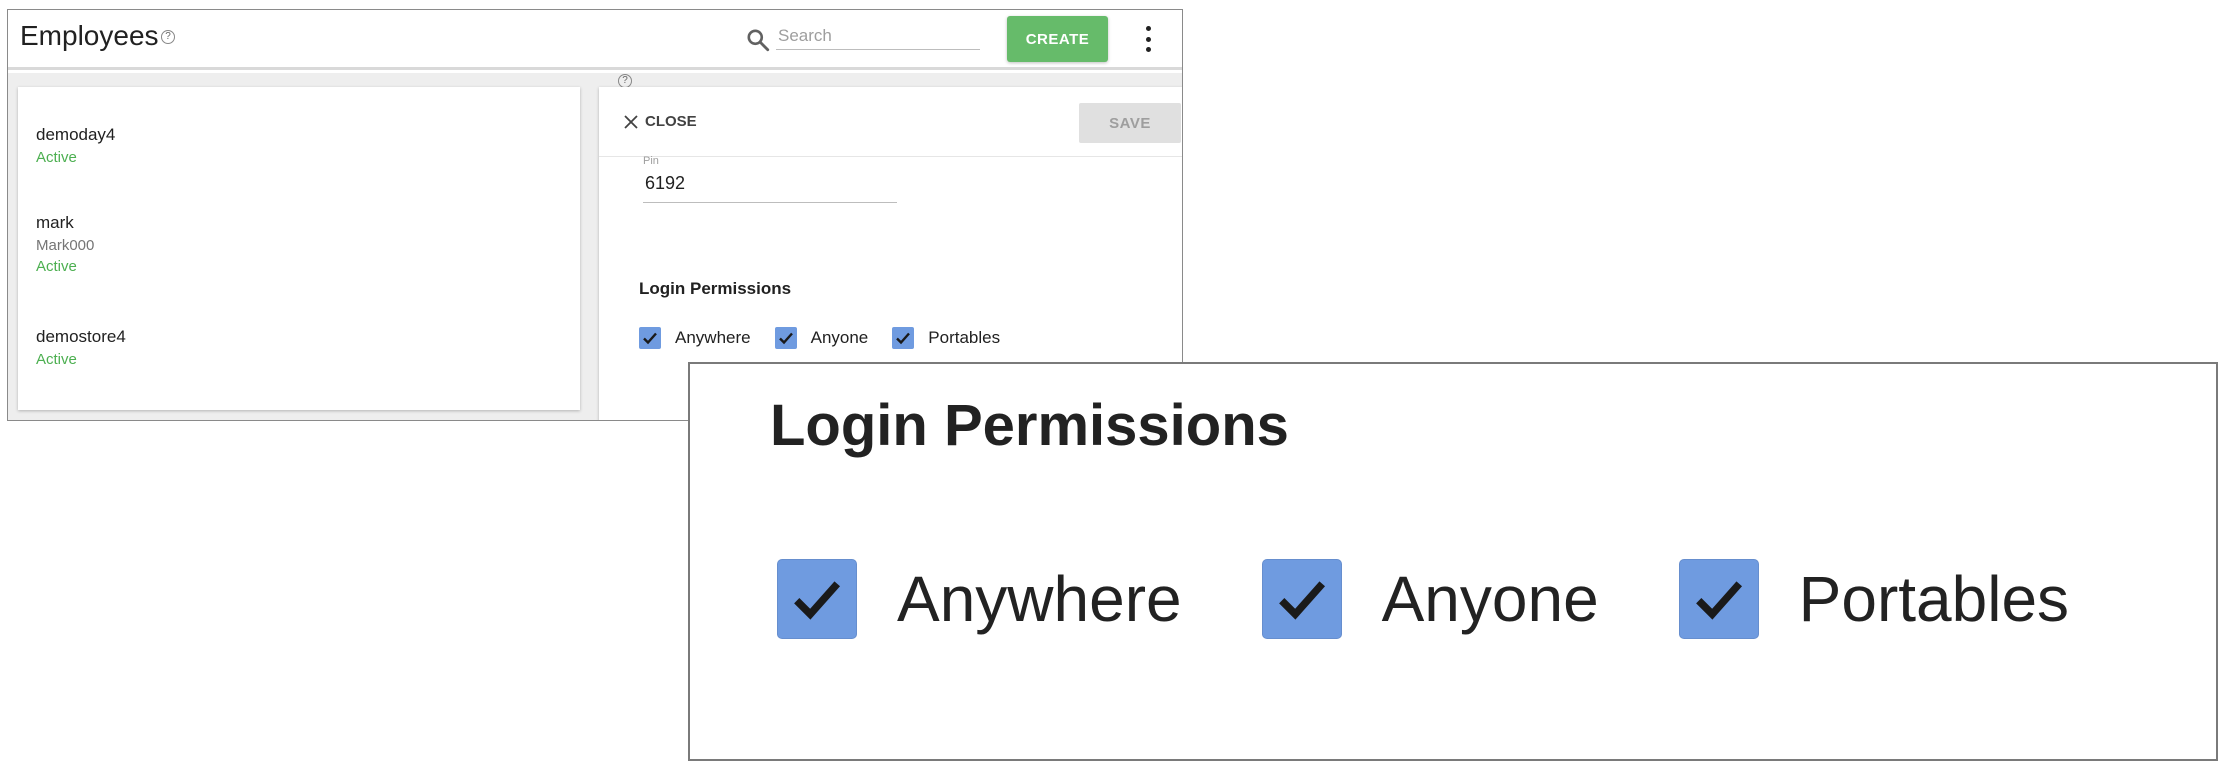 The height and width of the screenshot is (766, 2224). What do you see at coordinates (713, 337) in the screenshot?
I see `permission-label: Anywhere` at bounding box center [713, 337].